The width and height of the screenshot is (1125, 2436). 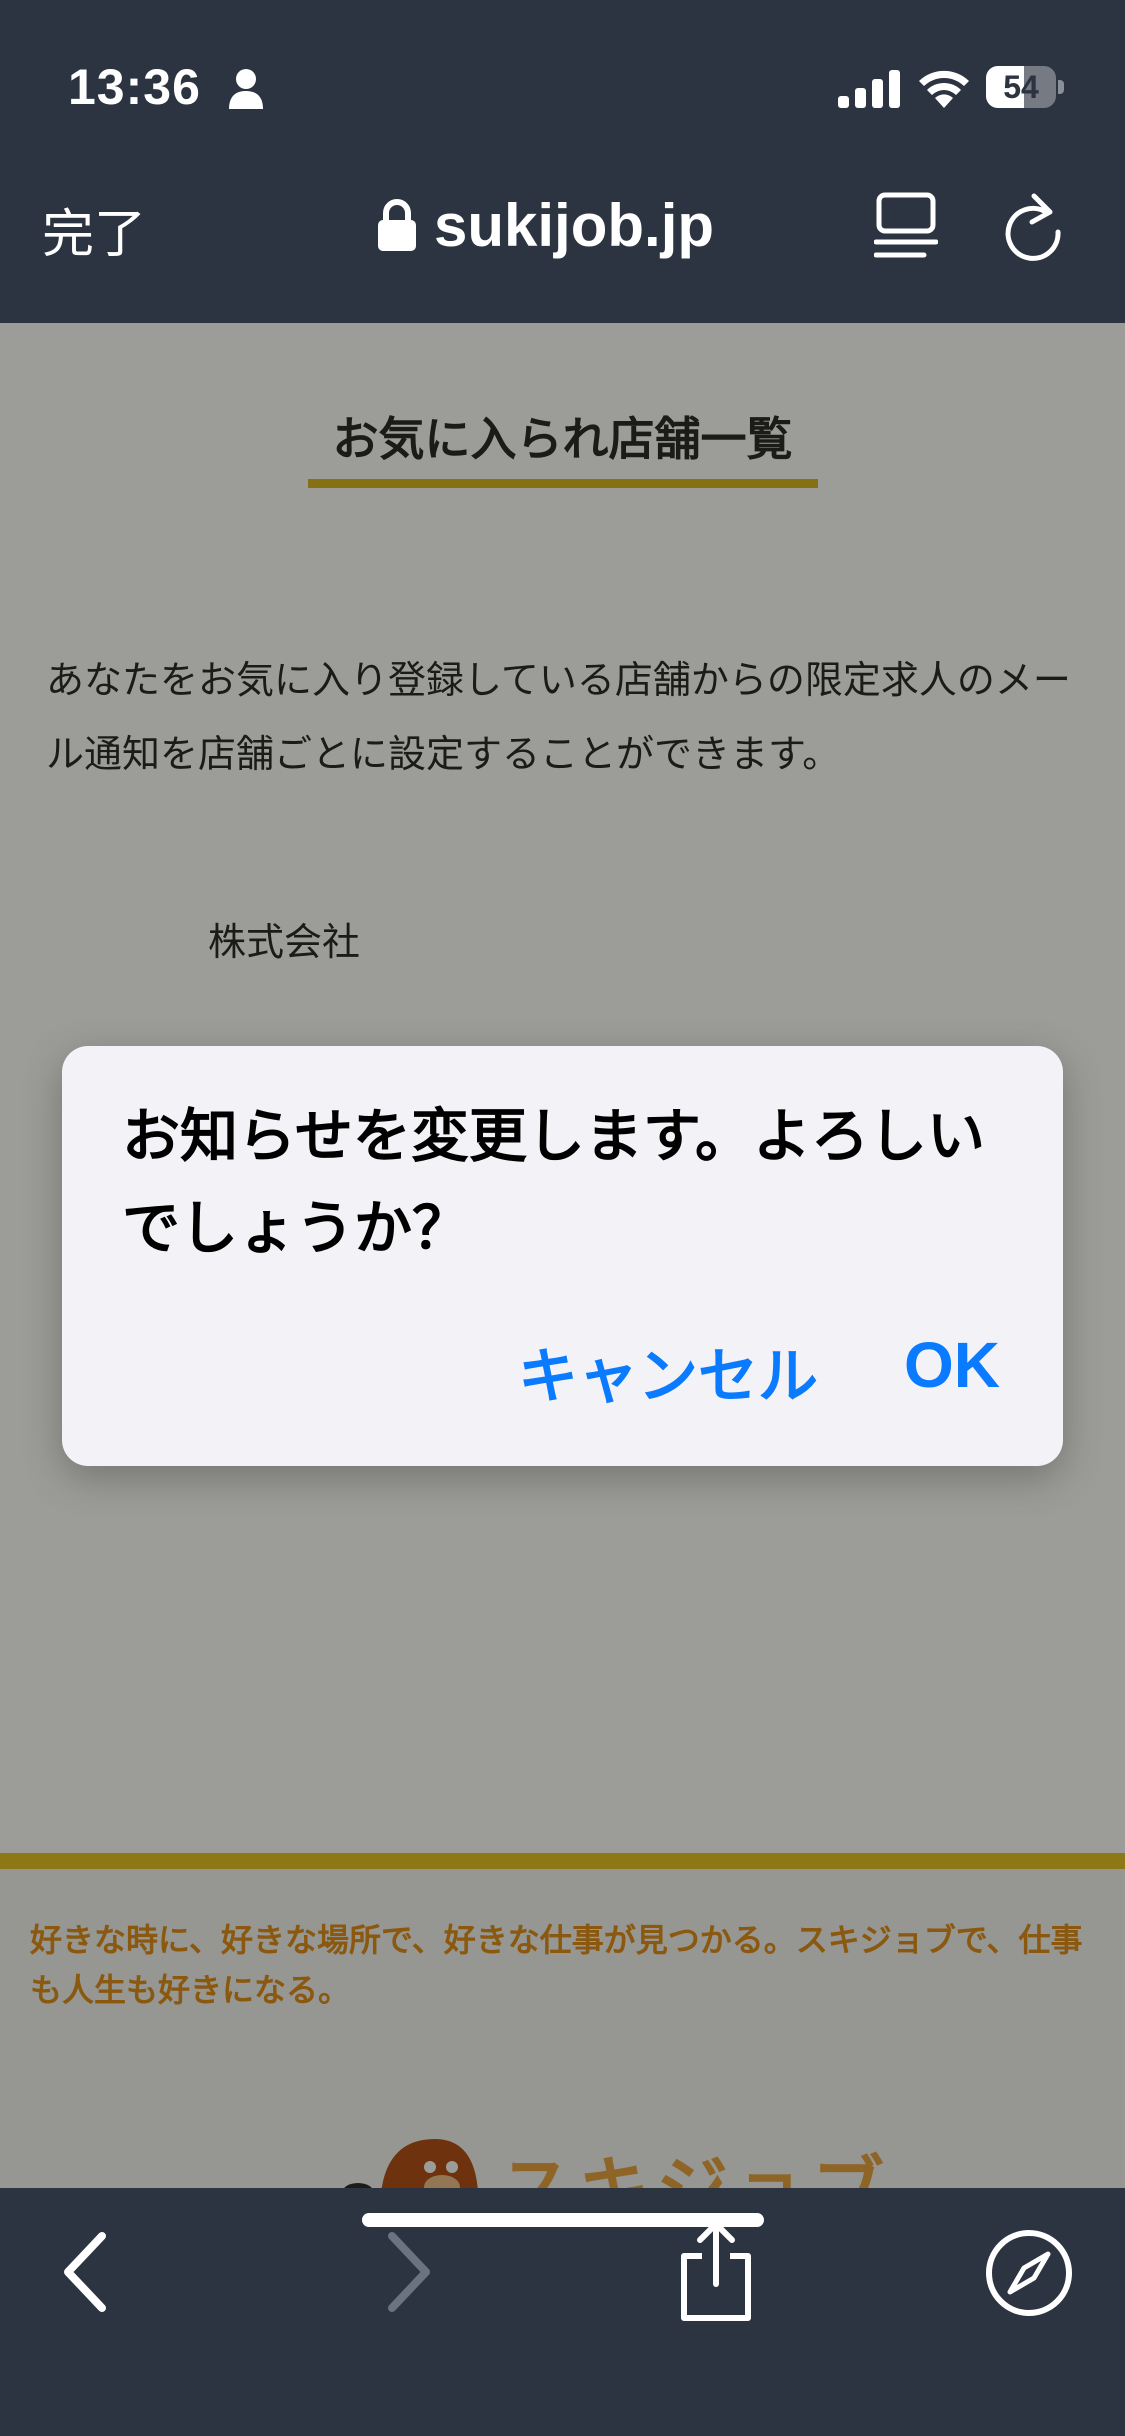 What do you see at coordinates (554, 1182) in the screenshot?
I see `alert-message: お知らせを変更します。よろしいでしょうか？` at bounding box center [554, 1182].